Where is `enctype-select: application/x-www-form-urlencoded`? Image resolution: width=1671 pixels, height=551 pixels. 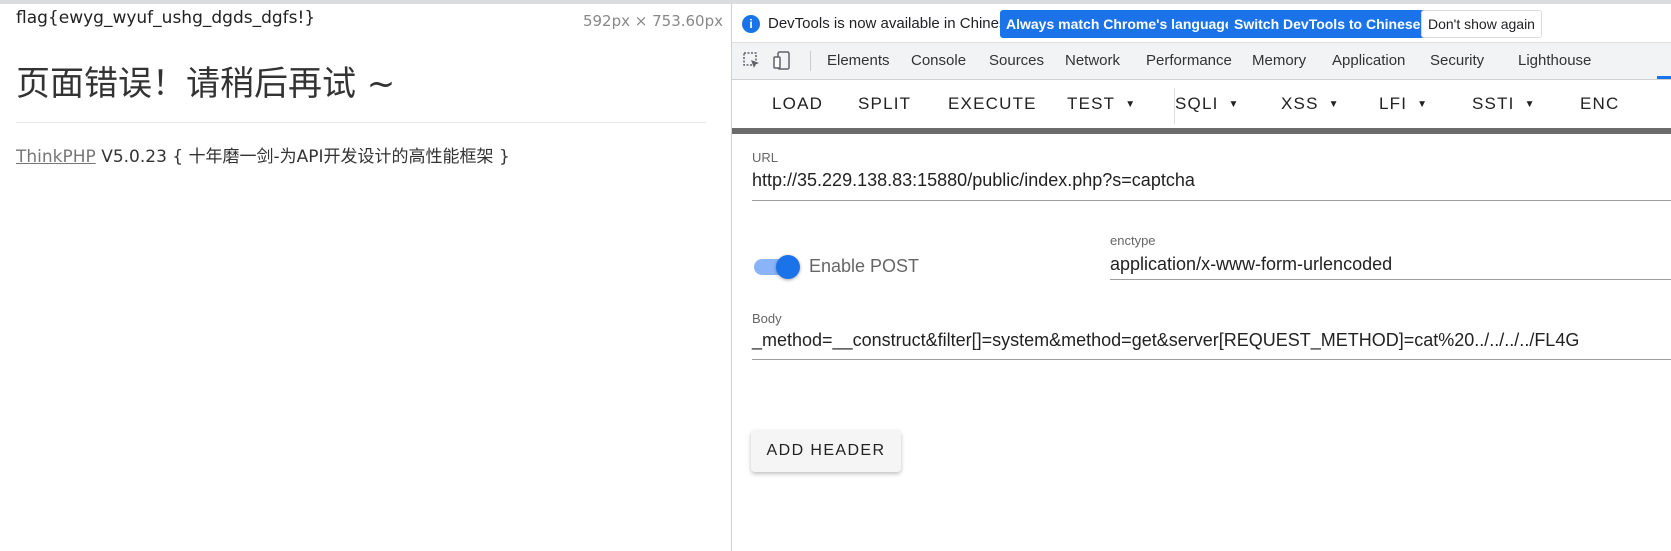 enctype-select: application/x-www-form-urlencoded is located at coordinates (1251, 264).